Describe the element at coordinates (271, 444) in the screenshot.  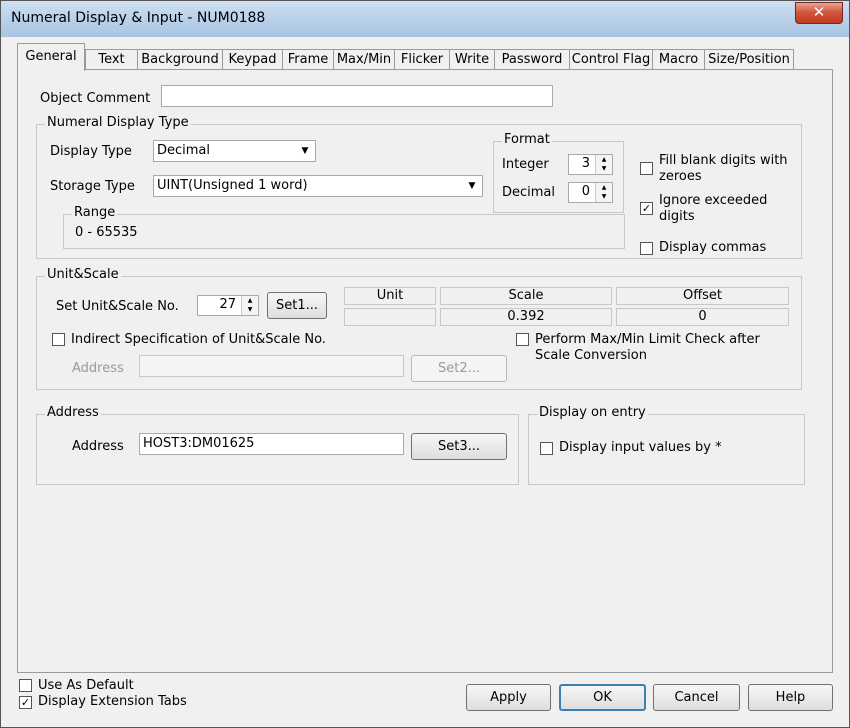
I see `address-input: HOST3:DM01625` at that location.